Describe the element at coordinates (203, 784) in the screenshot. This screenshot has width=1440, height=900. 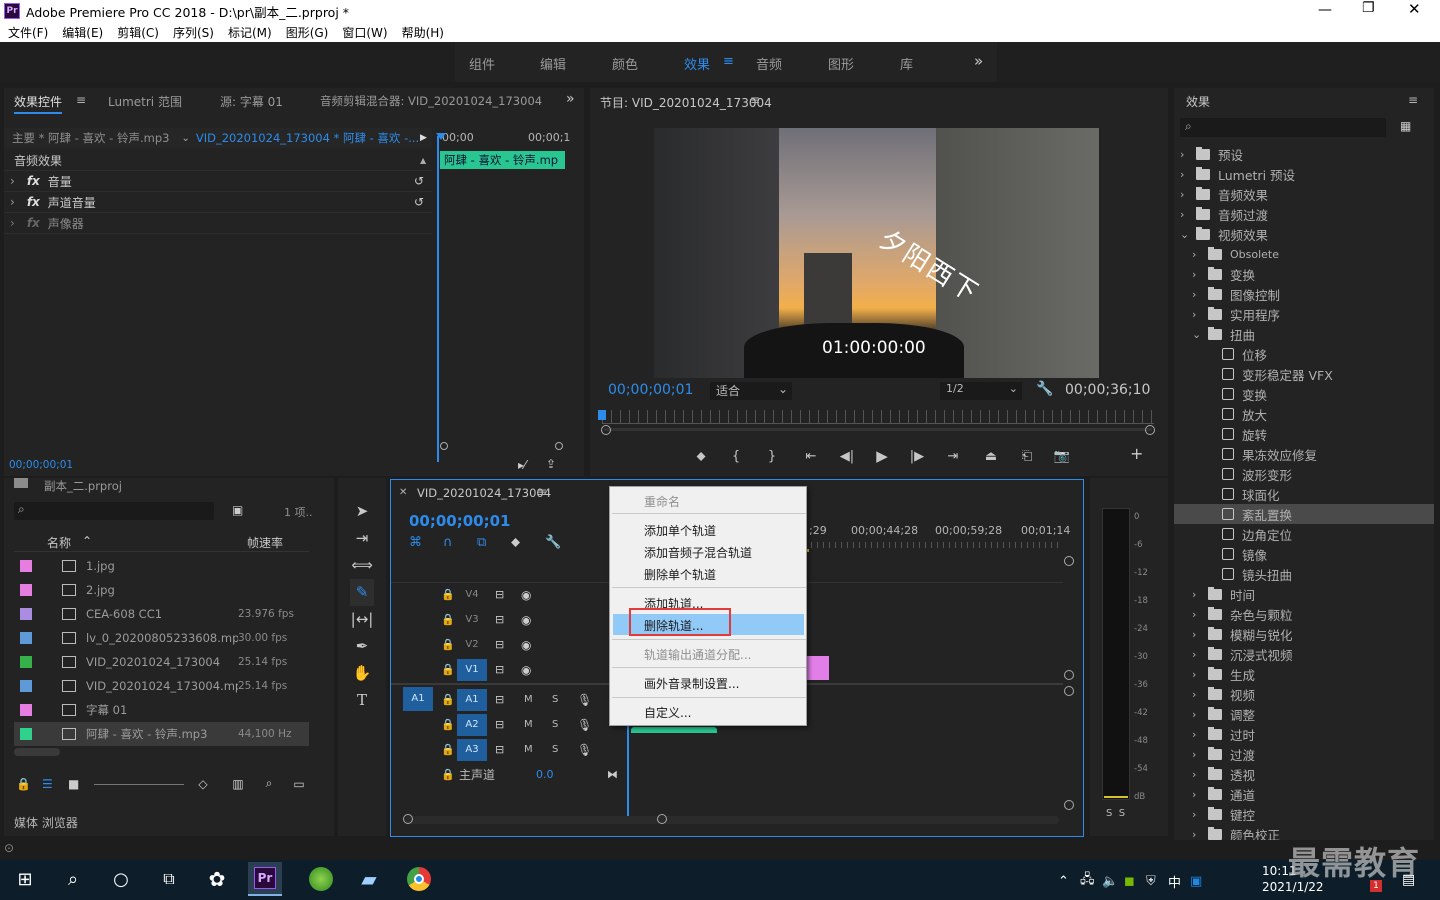
I see `sort-icon: ◇` at that location.